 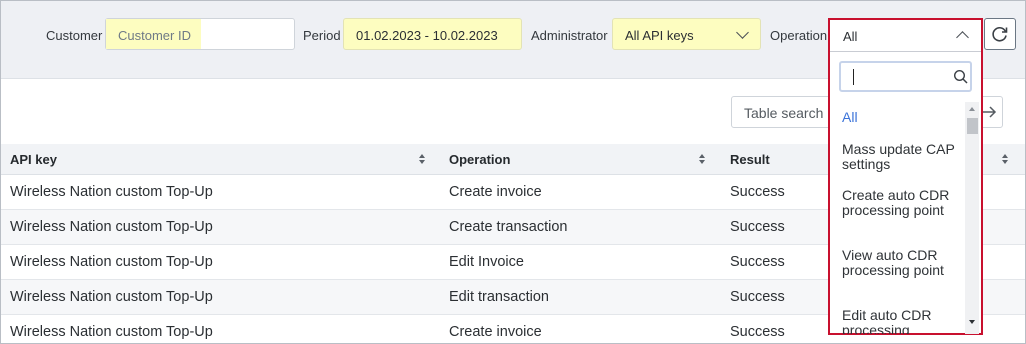 I want to click on table-search-placeholder: Table search, so click(x=784, y=113).